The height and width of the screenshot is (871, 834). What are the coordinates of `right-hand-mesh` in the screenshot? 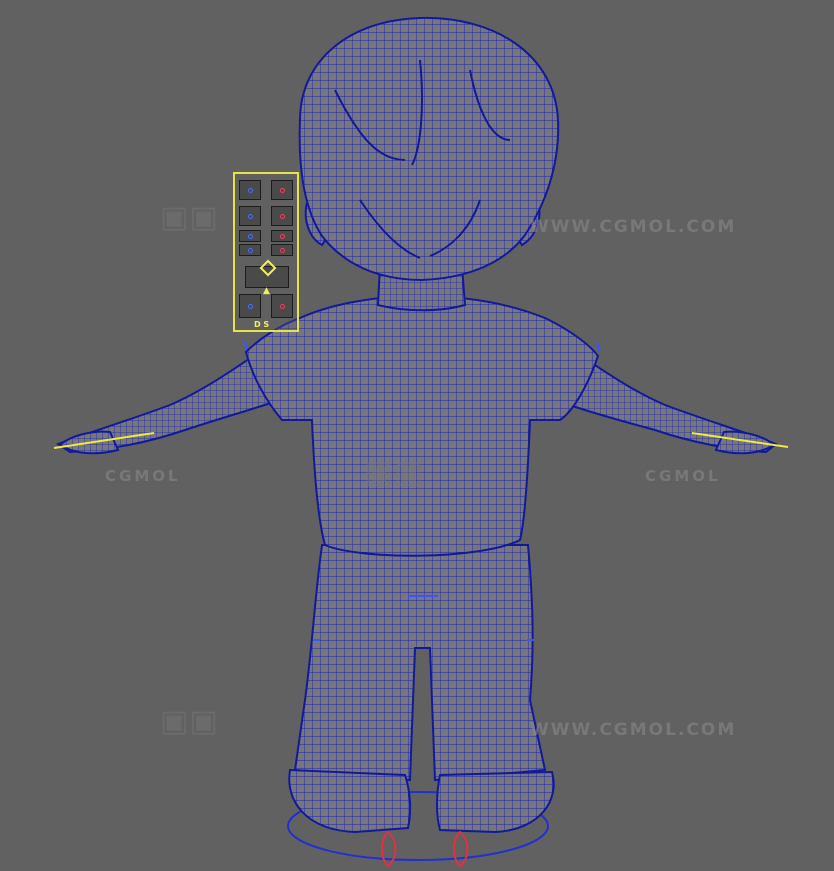 It's located at (745, 442).